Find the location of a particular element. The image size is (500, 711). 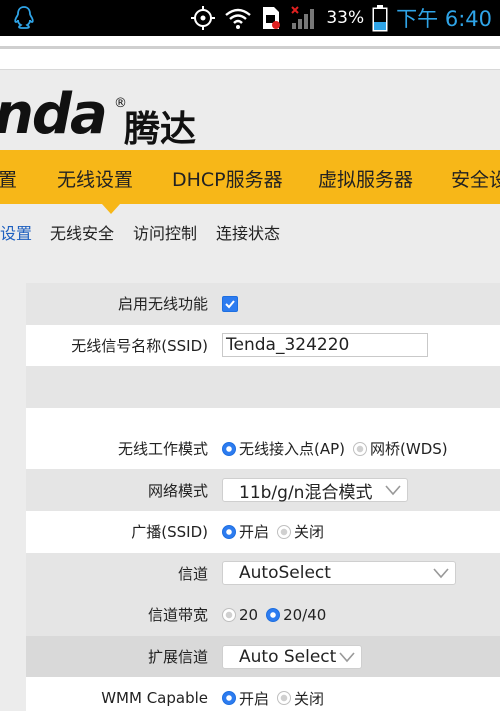

ext-channel-select: Auto Select is located at coordinates (292, 656).